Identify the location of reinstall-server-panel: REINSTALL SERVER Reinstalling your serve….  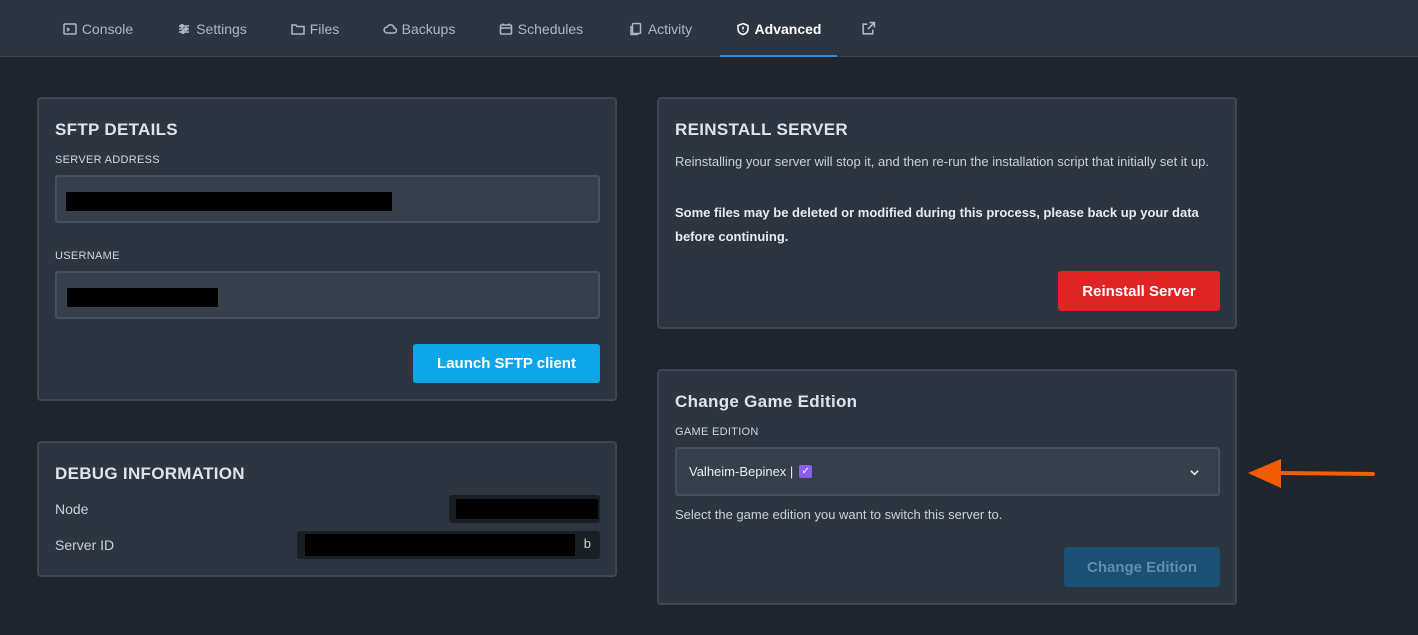
(947, 213).